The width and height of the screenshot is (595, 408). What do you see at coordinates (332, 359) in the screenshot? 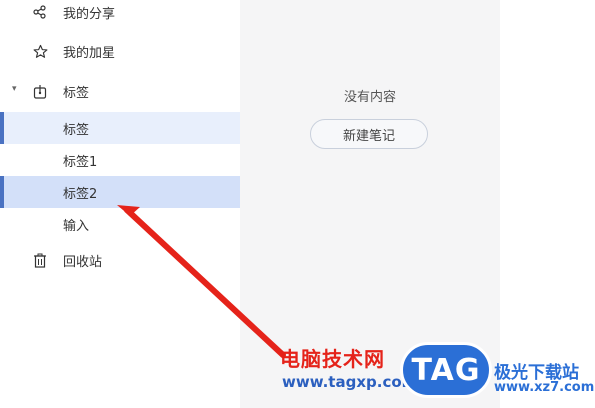
I see `watermark-text: 电脑技术网` at bounding box center [332, 359].